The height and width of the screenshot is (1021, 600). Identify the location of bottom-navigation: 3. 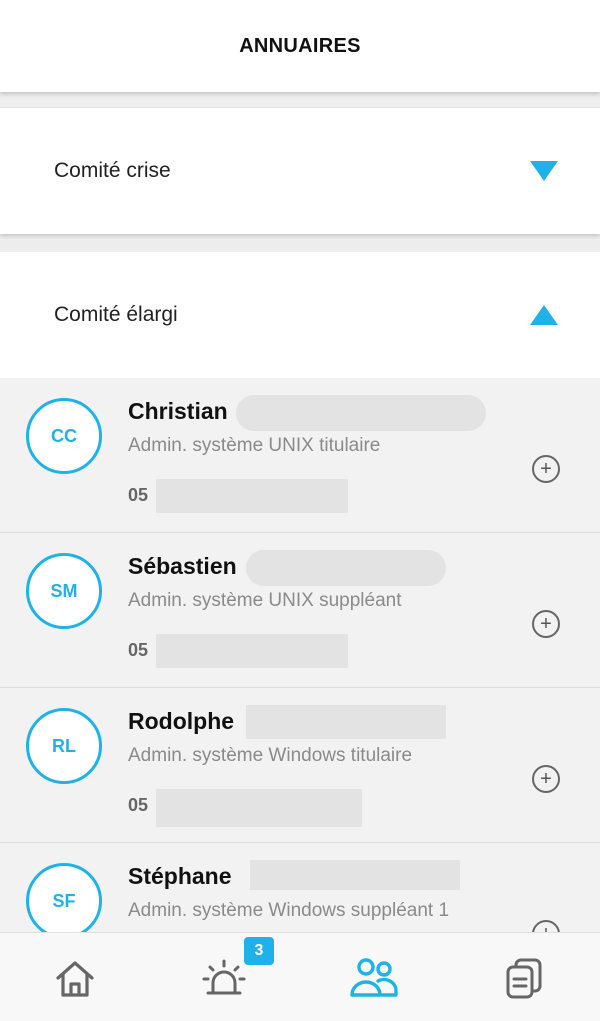
(300, 976).